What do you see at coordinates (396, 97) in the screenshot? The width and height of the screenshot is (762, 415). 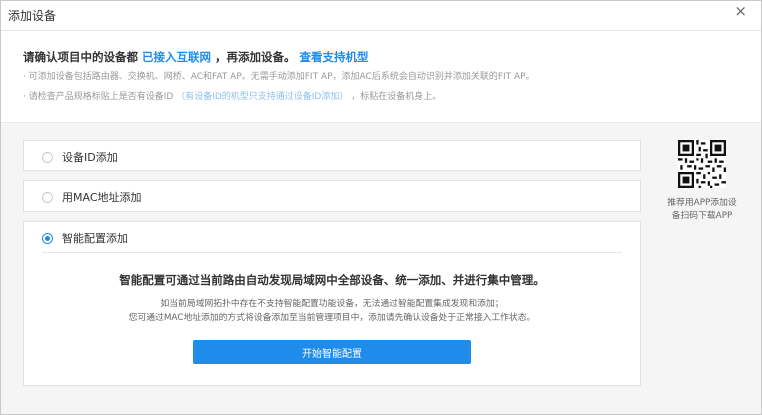 I see `note-device-id-suffix: ，标贴在设备机身上。` at bounding box center [396, 97].